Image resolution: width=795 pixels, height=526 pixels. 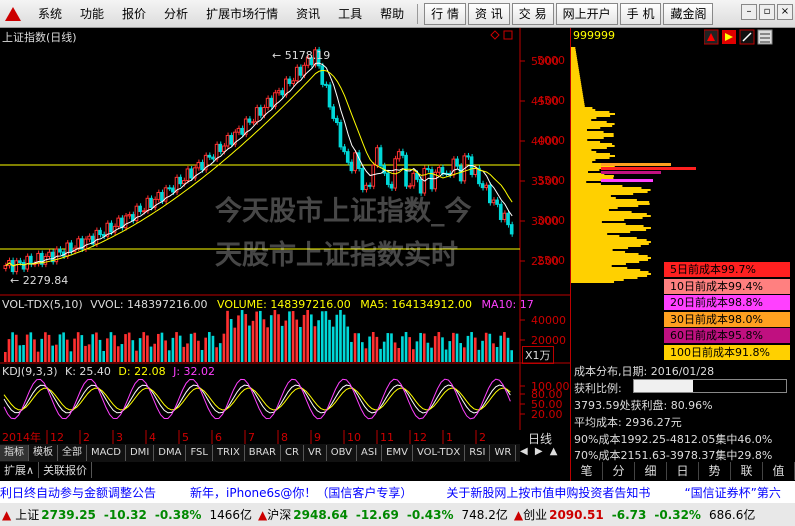 I want to click on menu-item-7: 帮助, so click(x=392, y=14).